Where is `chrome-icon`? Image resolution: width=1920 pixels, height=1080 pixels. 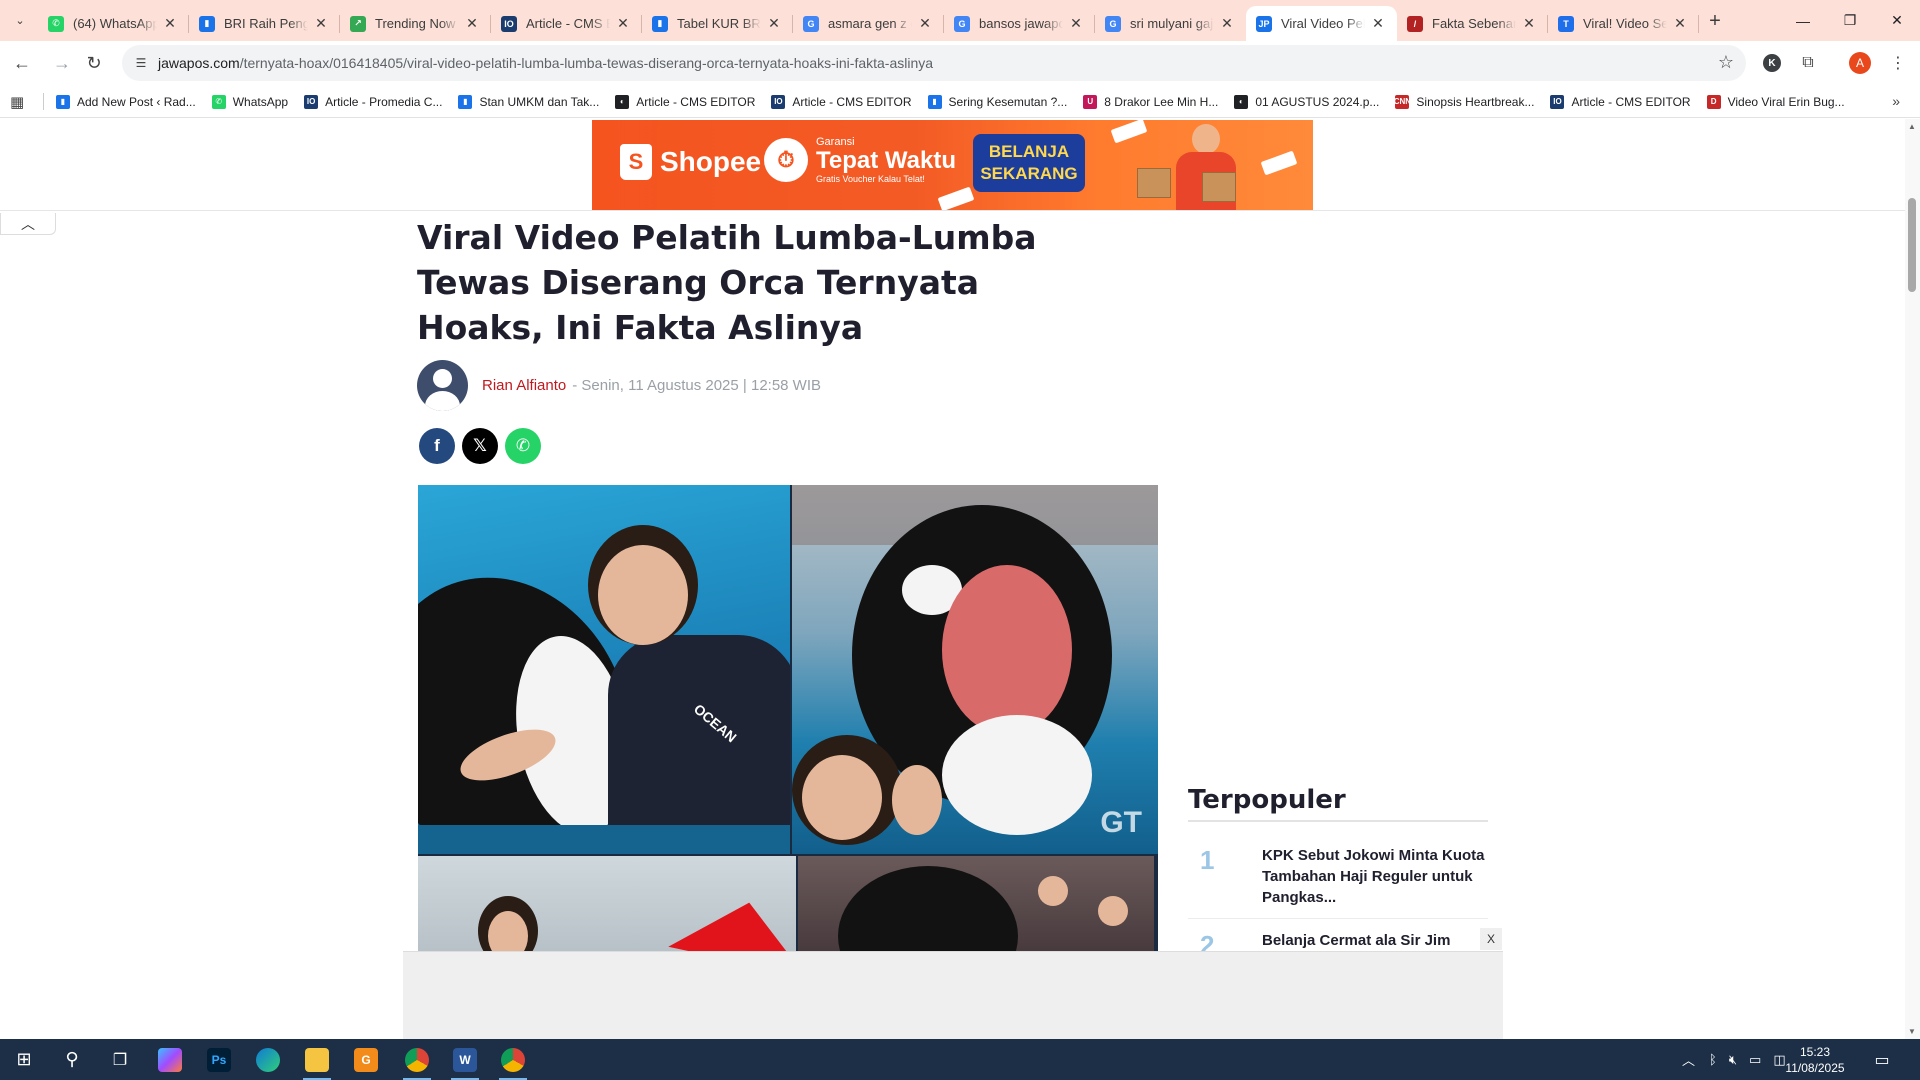 chrome-icon is located at coordinates (513, 1059).